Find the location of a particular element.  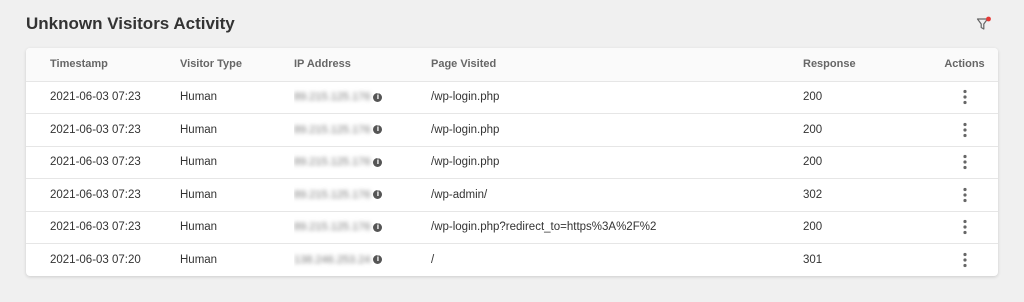

ip-address-value: 138.246.253.24 is located at coordinates (332, 259).